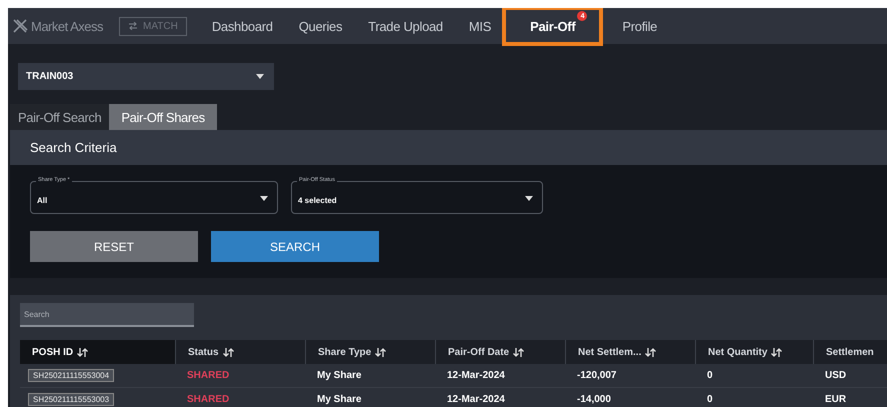 The width and height of the screenshot is (887, 407). I want to click on table-cell: EUR, so click(835, 399).